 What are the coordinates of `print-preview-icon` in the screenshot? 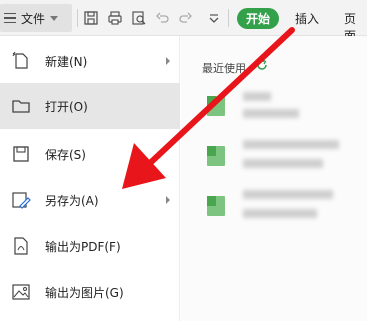 It's located at (139, 18).